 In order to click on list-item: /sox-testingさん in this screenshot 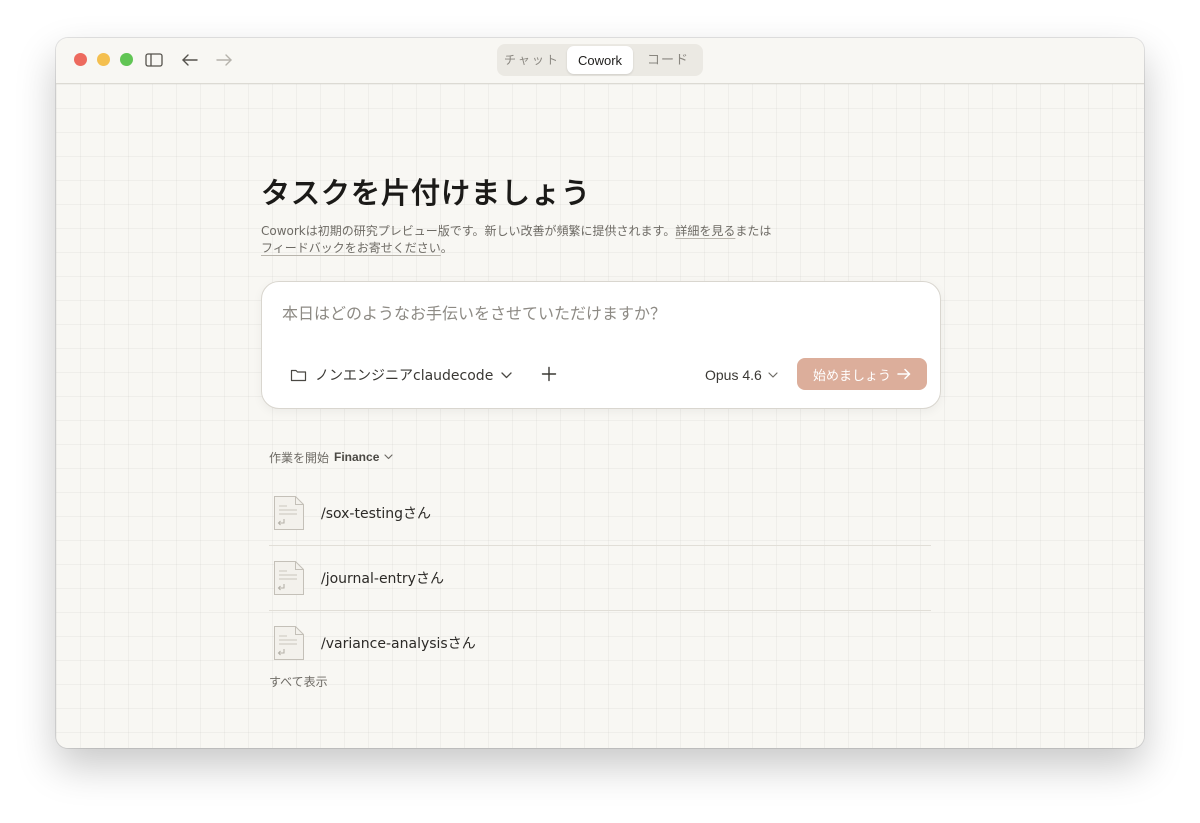, I will do `click(600, 513)`.